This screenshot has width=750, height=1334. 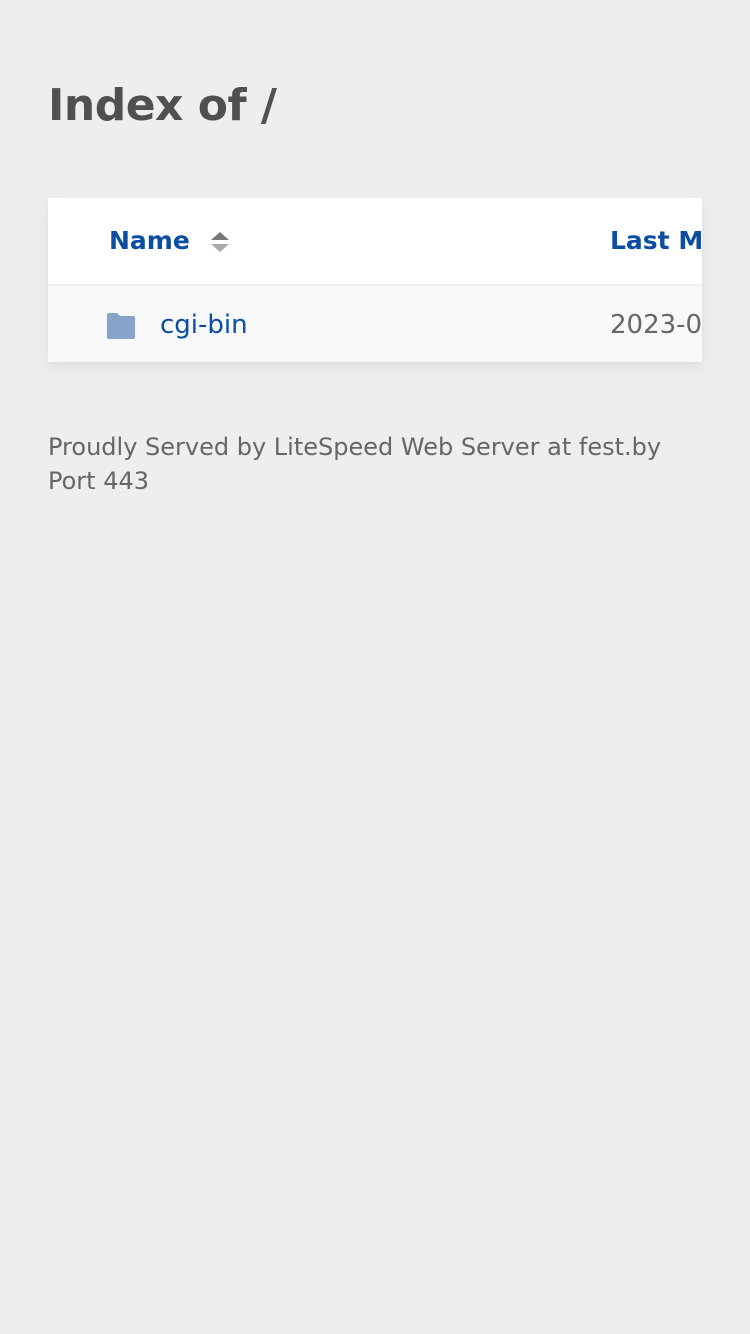 I want to click on entry-link-cgi-bin: cgi-bin, so click(x=204, y=325).